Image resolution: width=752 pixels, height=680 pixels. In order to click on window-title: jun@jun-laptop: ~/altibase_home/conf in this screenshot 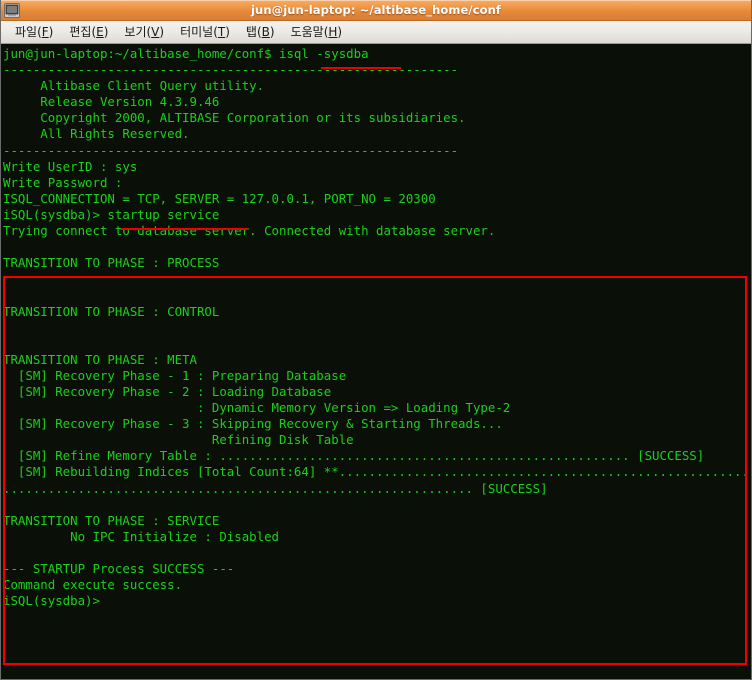, I will do `click(375, 10)`.